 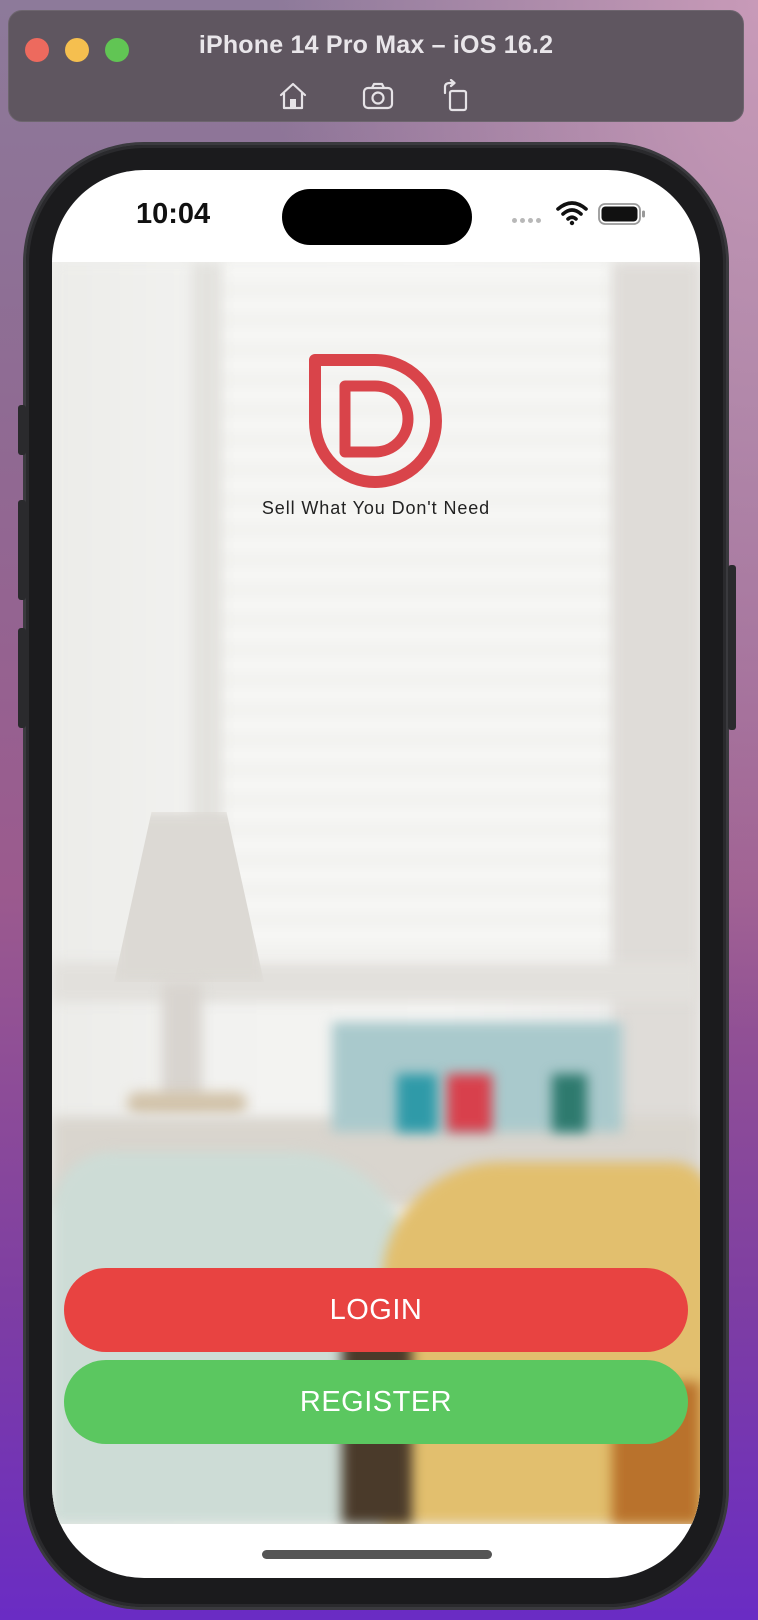 What do you see at coordinates (572, 213) in the screenshot?
I see `wifi-icon` at bounding box center [572, 213].